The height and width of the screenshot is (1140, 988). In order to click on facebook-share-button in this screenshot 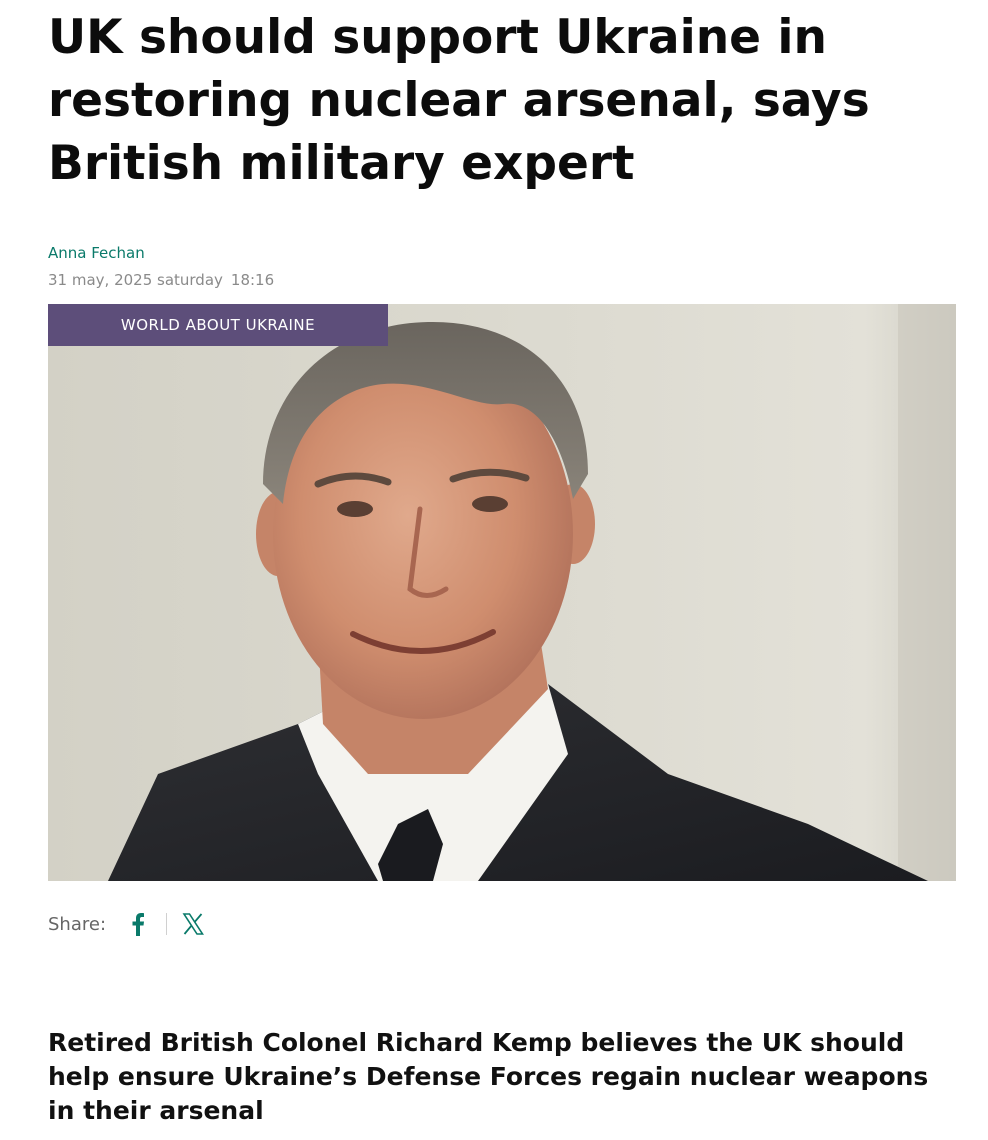, I will do `click(138, 924)`.